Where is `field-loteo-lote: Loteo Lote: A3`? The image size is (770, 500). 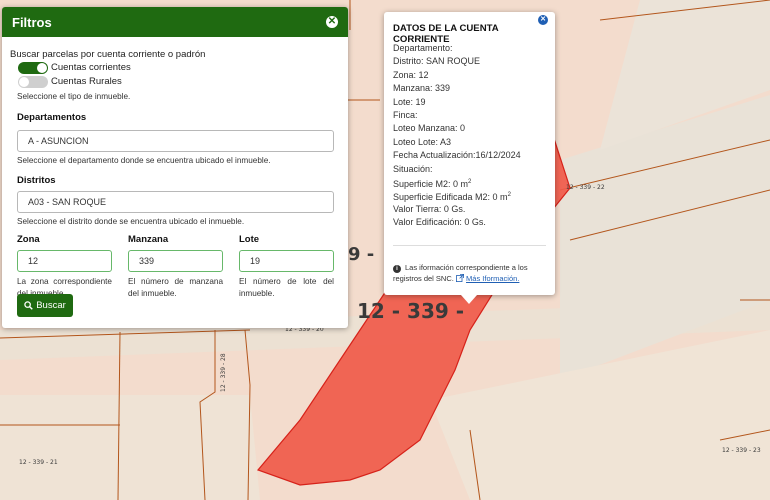 field-loteo-lote: Loteo Lote: A3 is located at coordinates (422, 141).